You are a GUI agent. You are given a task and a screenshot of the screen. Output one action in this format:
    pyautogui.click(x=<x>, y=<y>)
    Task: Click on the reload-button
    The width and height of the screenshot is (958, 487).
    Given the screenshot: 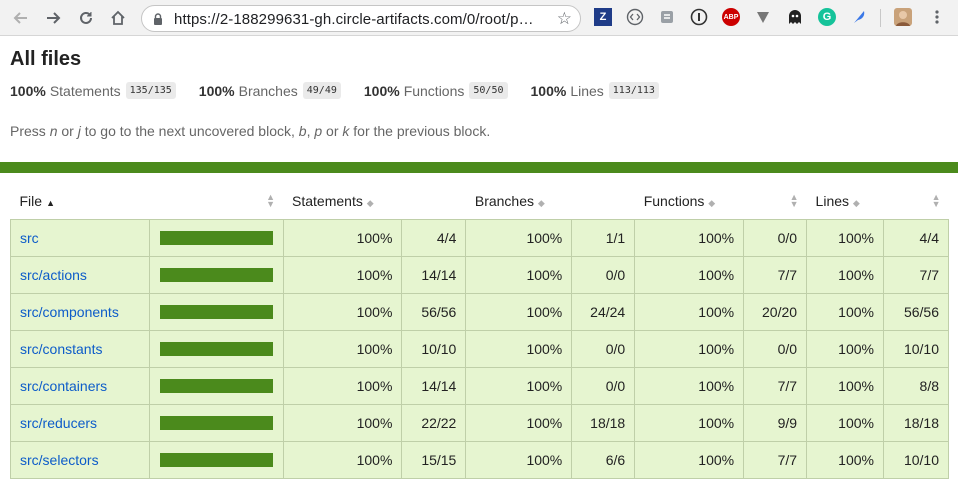 What is the action you would take?
    pyautogui.click(x=86, y=18)
    